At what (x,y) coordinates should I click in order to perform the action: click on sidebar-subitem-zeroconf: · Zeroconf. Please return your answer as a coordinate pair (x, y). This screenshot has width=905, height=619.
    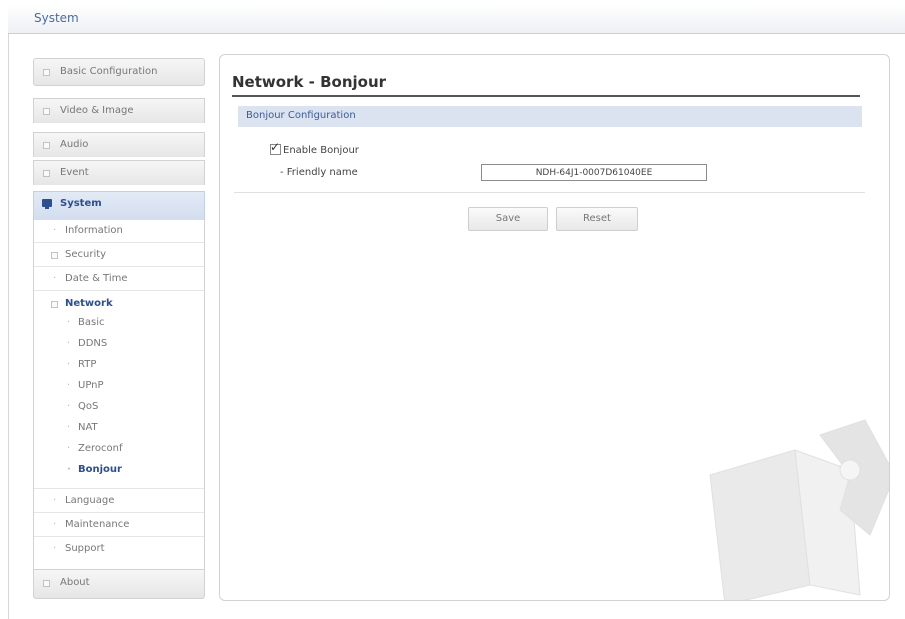
    Looking at the image, I should click on (119, 449).